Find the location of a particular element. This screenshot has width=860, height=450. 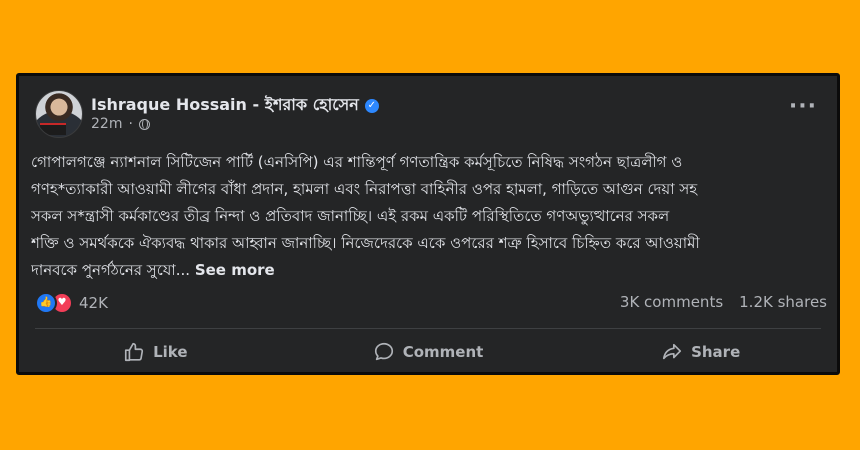

shares-count: 1.2K shares is located at coordinates (783, 302).